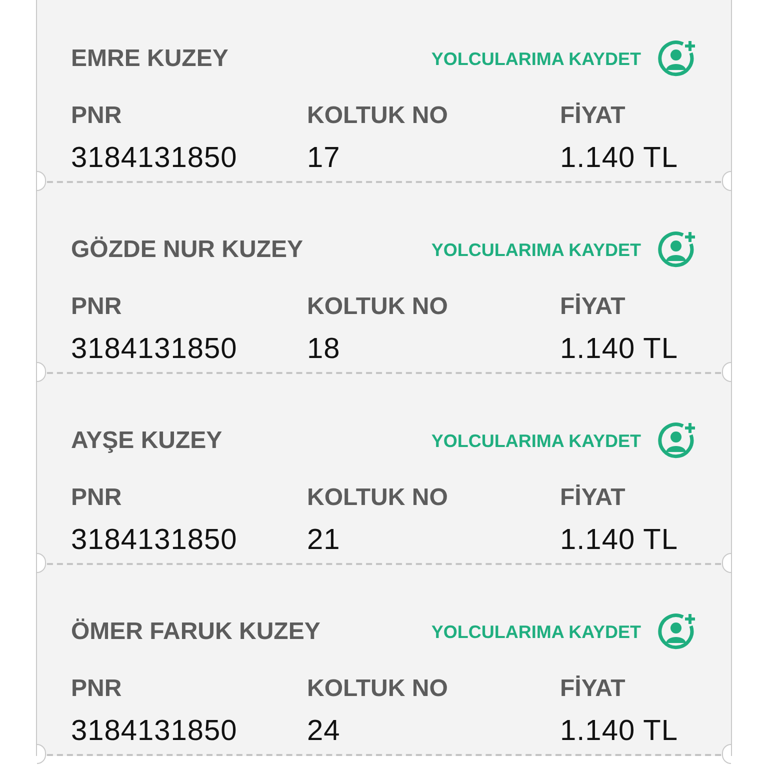 Image resolution: width=768 pixels, height=768 pixels. I want to click on passenger-name: AYŞE KUZEY, so click(146, 441).